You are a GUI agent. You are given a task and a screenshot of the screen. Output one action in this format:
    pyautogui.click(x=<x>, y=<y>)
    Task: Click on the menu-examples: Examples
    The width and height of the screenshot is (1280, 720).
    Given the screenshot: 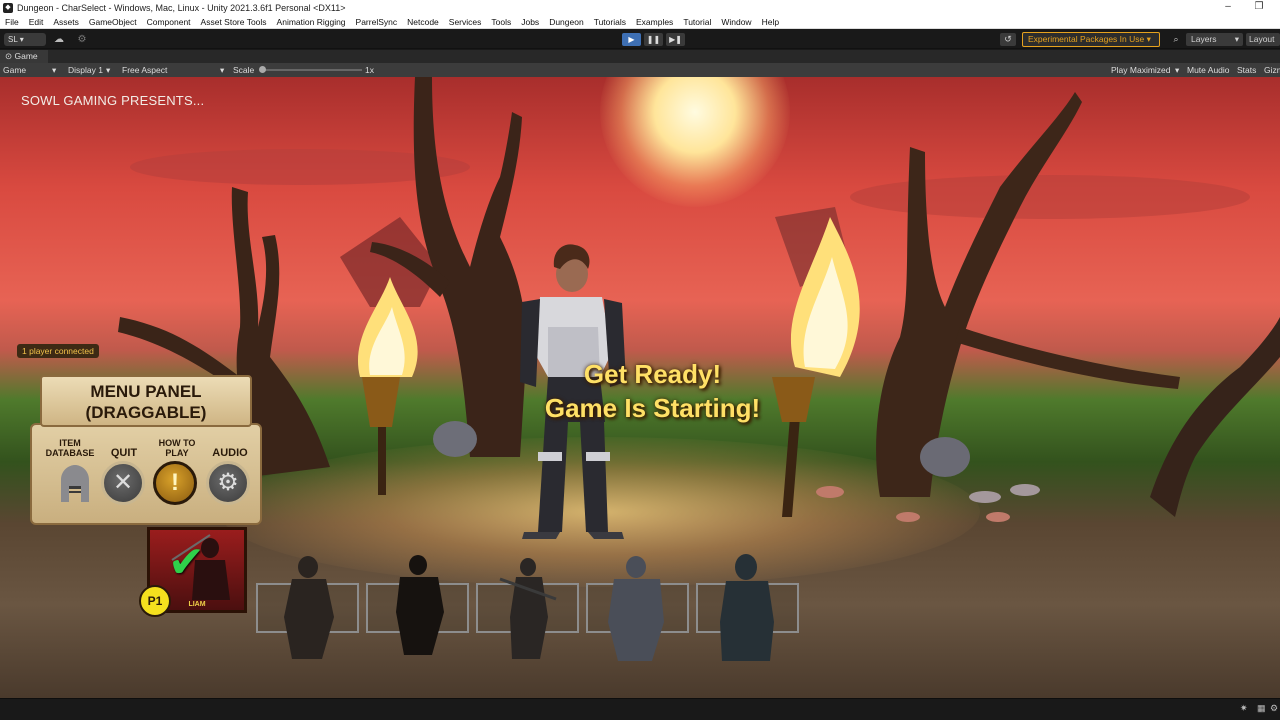 What is the action you would take?
    pyautogui.click(x=654, y=22)
    